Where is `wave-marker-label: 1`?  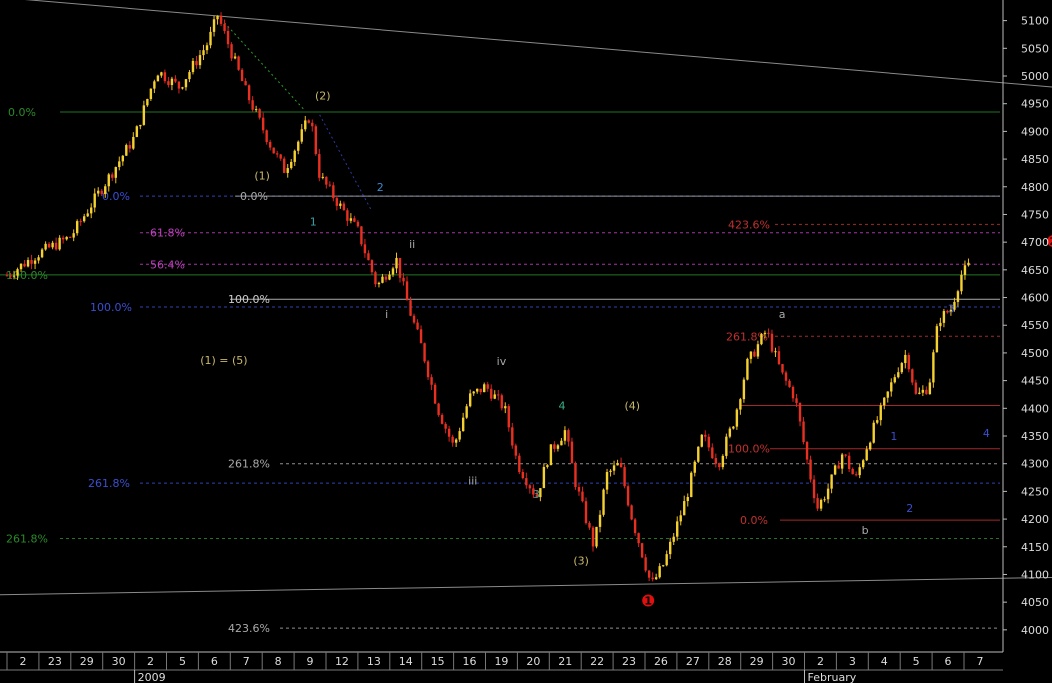
wave-marker-label: 1 is located at coordinates (648, 600).